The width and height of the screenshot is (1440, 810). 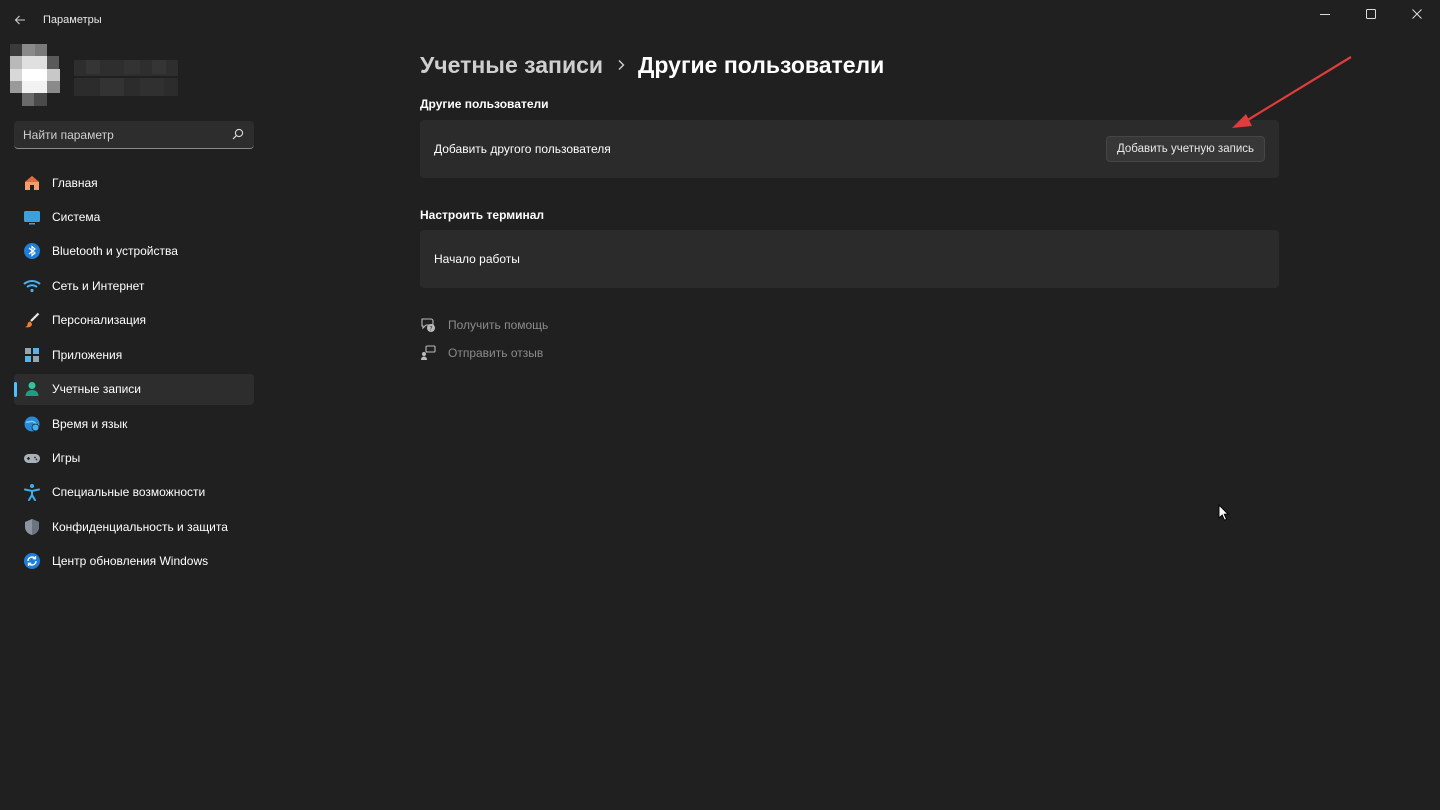 What do you see at coordinates (32, 458) in the screenshot?
I see `gamepad-icon` at bounding box center [32, 458].